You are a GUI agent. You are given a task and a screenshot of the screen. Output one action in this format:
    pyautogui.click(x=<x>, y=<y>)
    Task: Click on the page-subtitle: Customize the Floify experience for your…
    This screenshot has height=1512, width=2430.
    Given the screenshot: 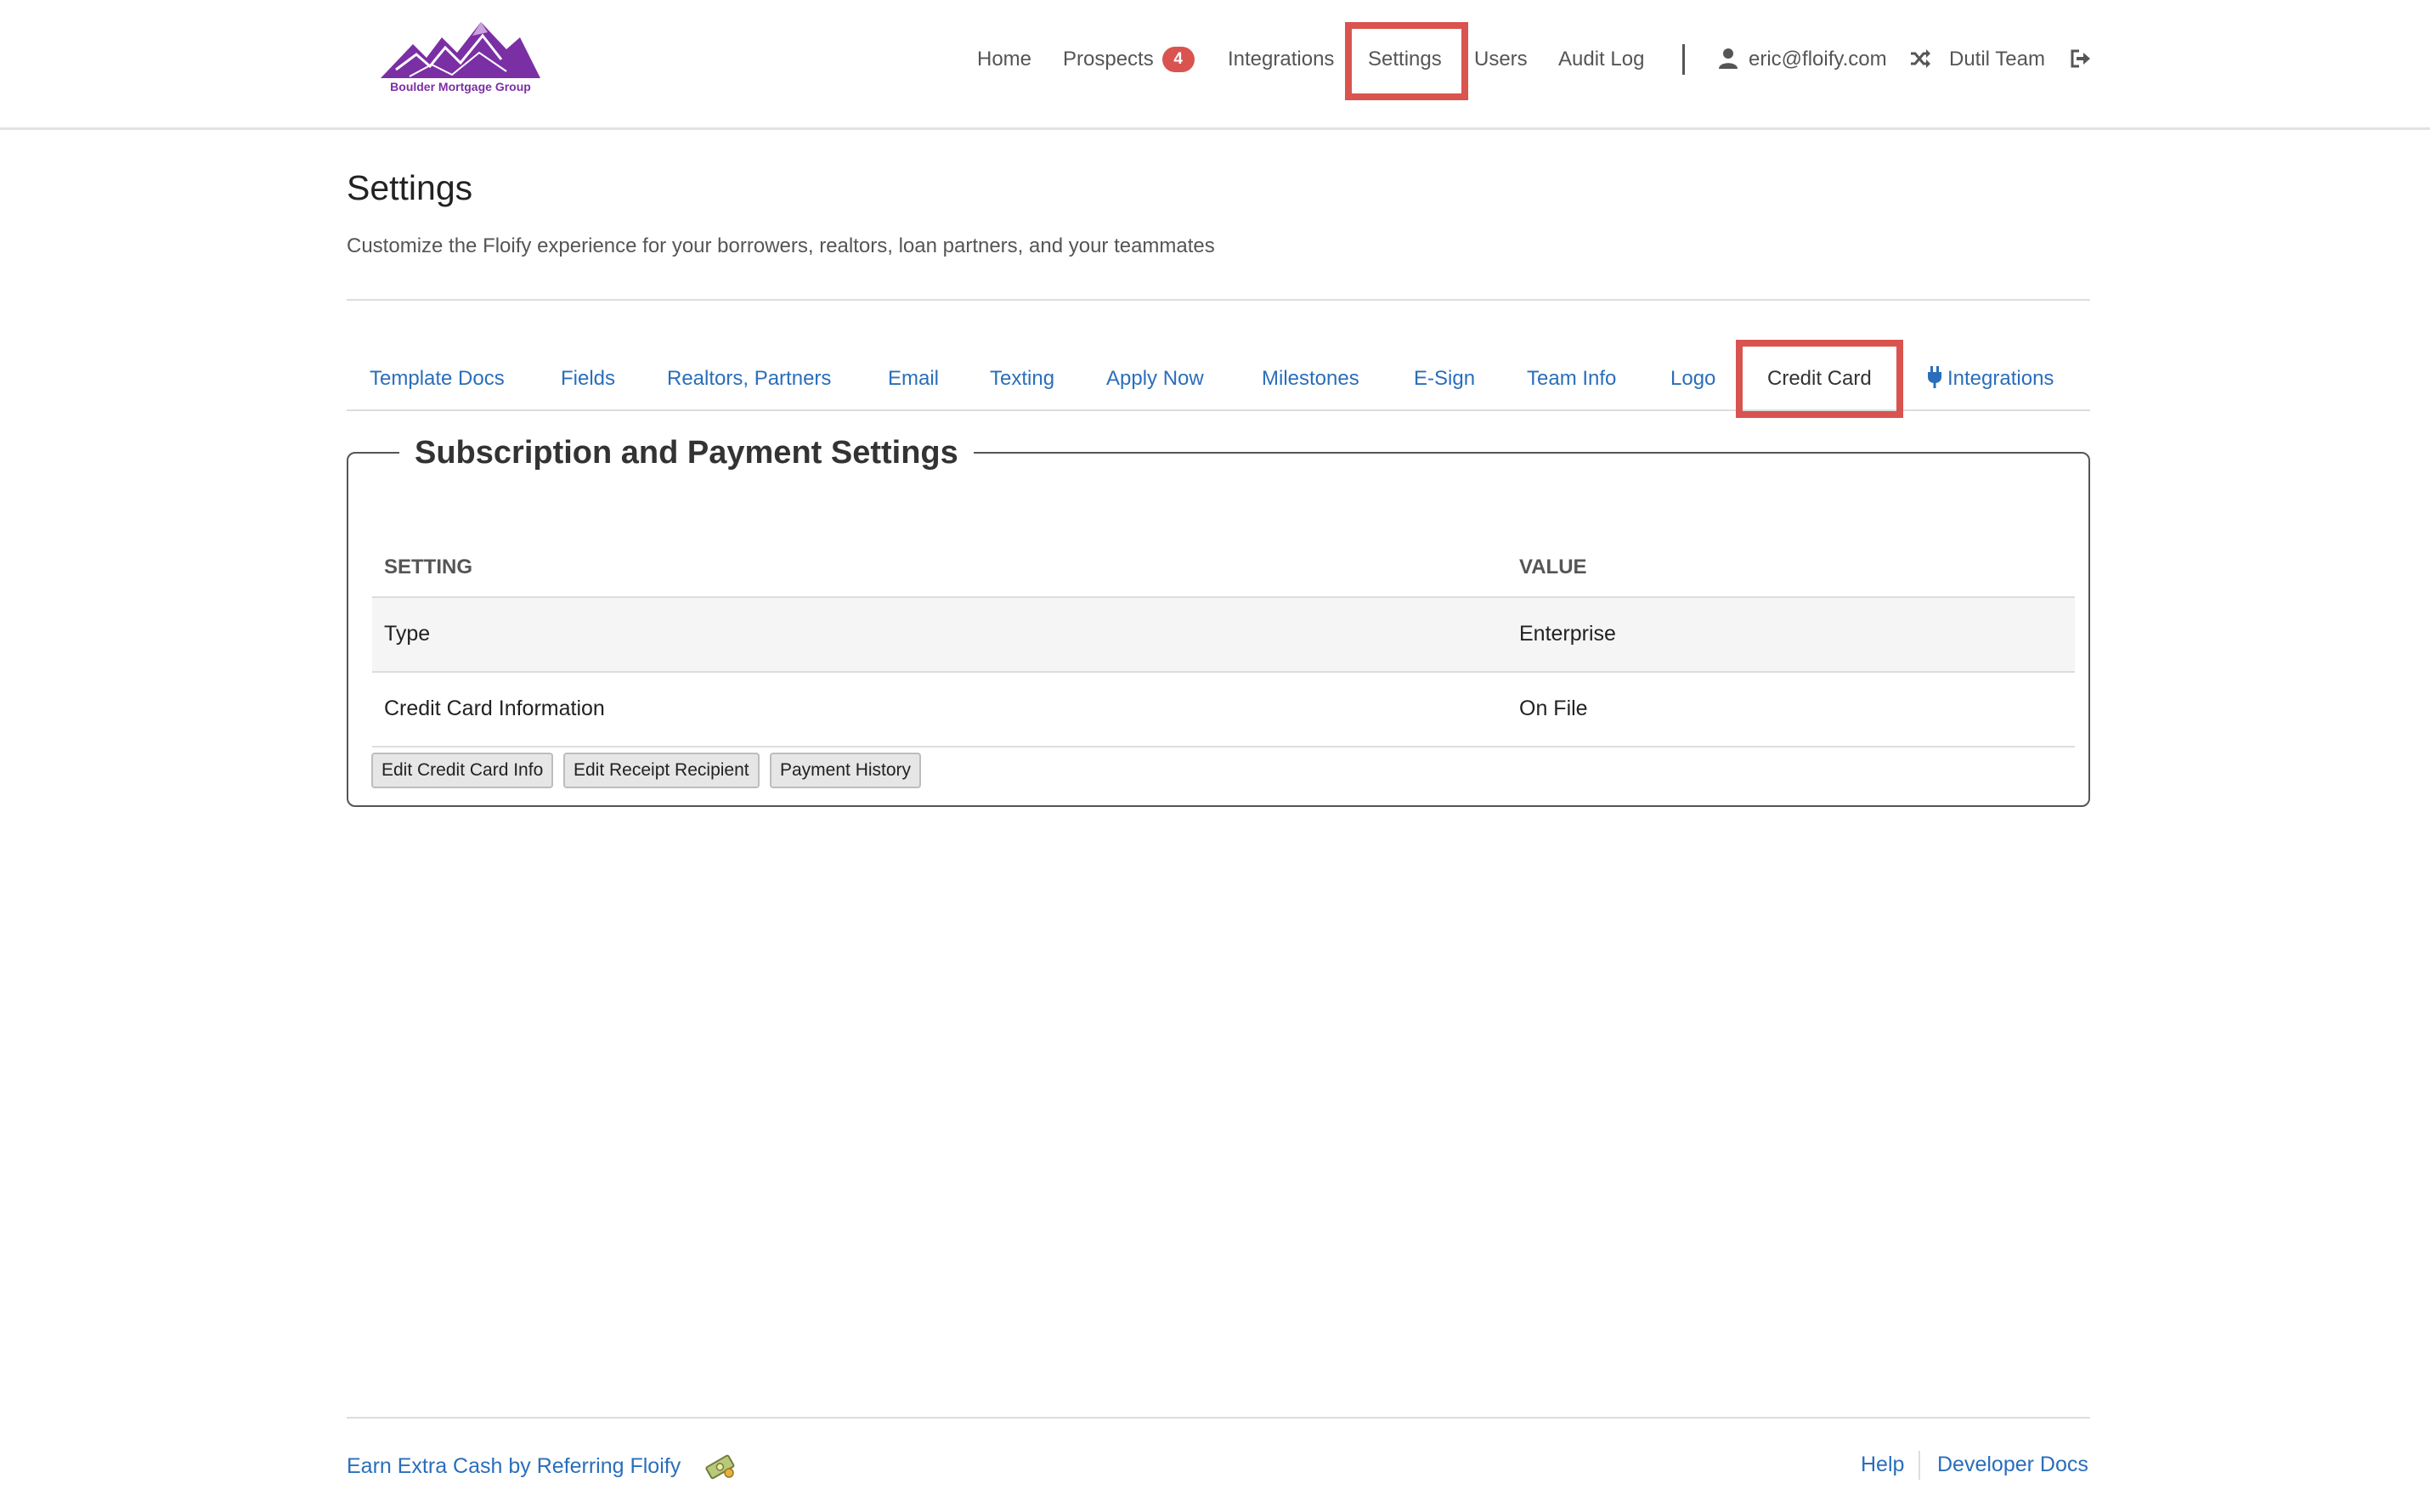 What is the action you would take?
    pyautogui.click(x=781, y=246)
    